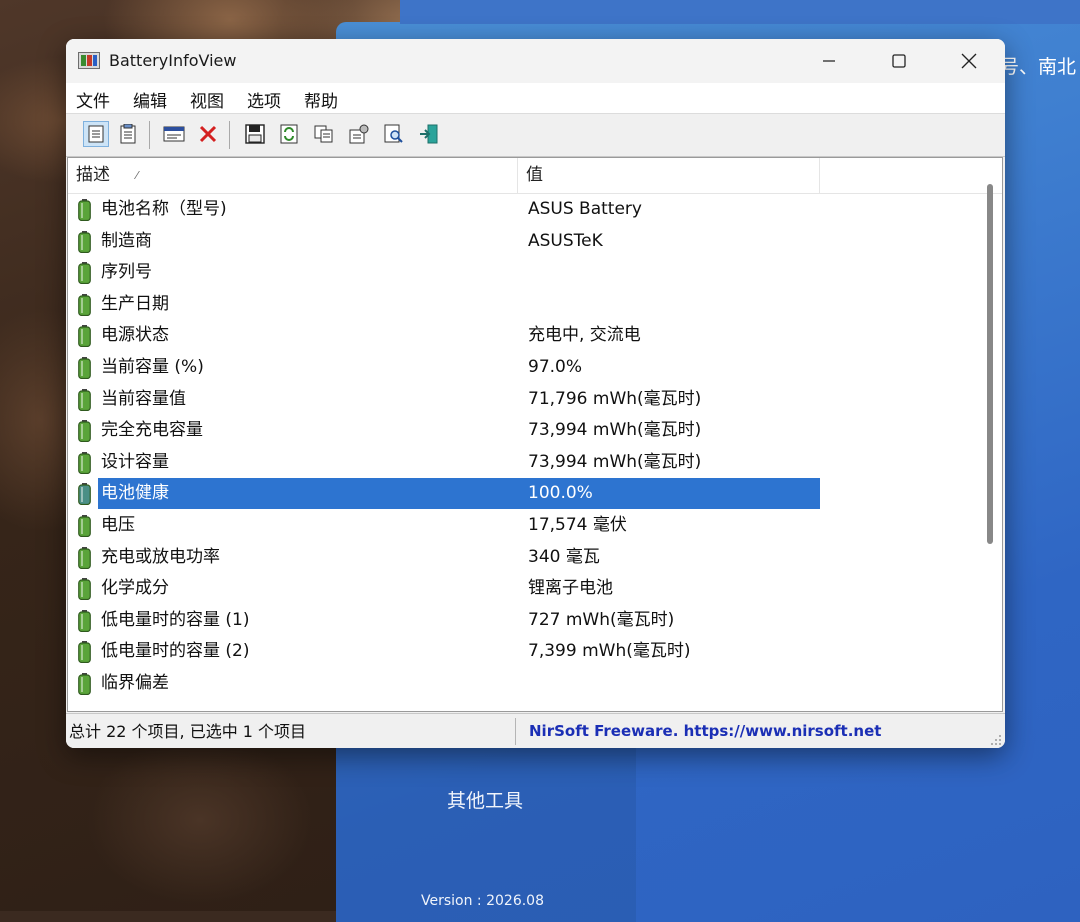 The height and width of the screenshot is (922, 1080). What do you see at coordinates (135, 461) in the screenshot?
I see `row-description: 设计容量` at bounding box center [135, 461].